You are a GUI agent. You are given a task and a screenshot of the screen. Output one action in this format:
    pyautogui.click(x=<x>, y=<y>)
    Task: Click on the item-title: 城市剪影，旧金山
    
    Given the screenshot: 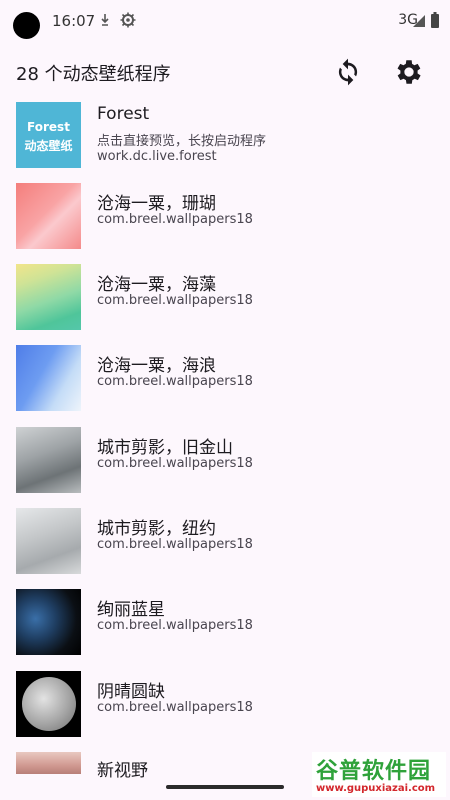 What is the action you would take?
    pyautogui.click(x=165, y=448)
    